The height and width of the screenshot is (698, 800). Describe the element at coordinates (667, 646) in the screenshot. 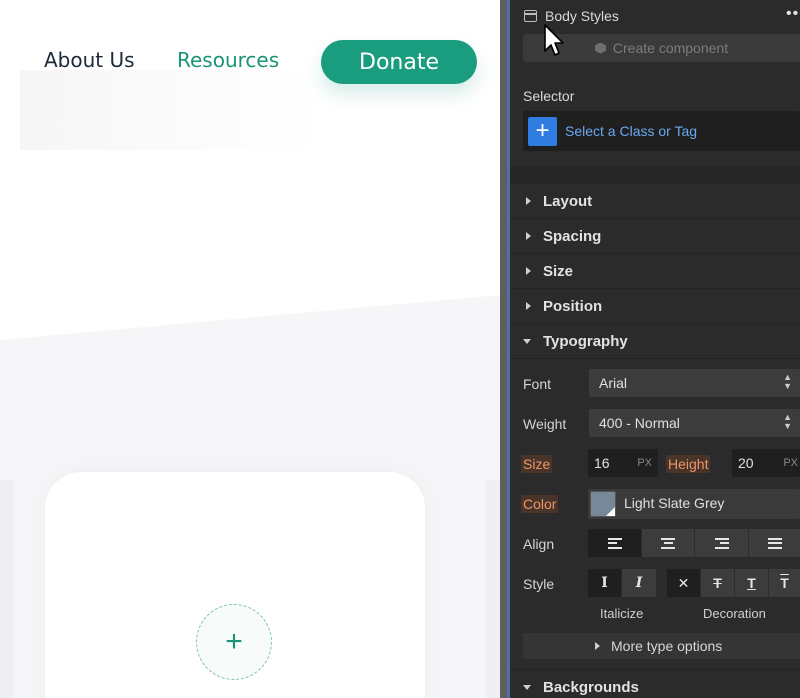

I see `more-type-options-label: More type options` at that location.